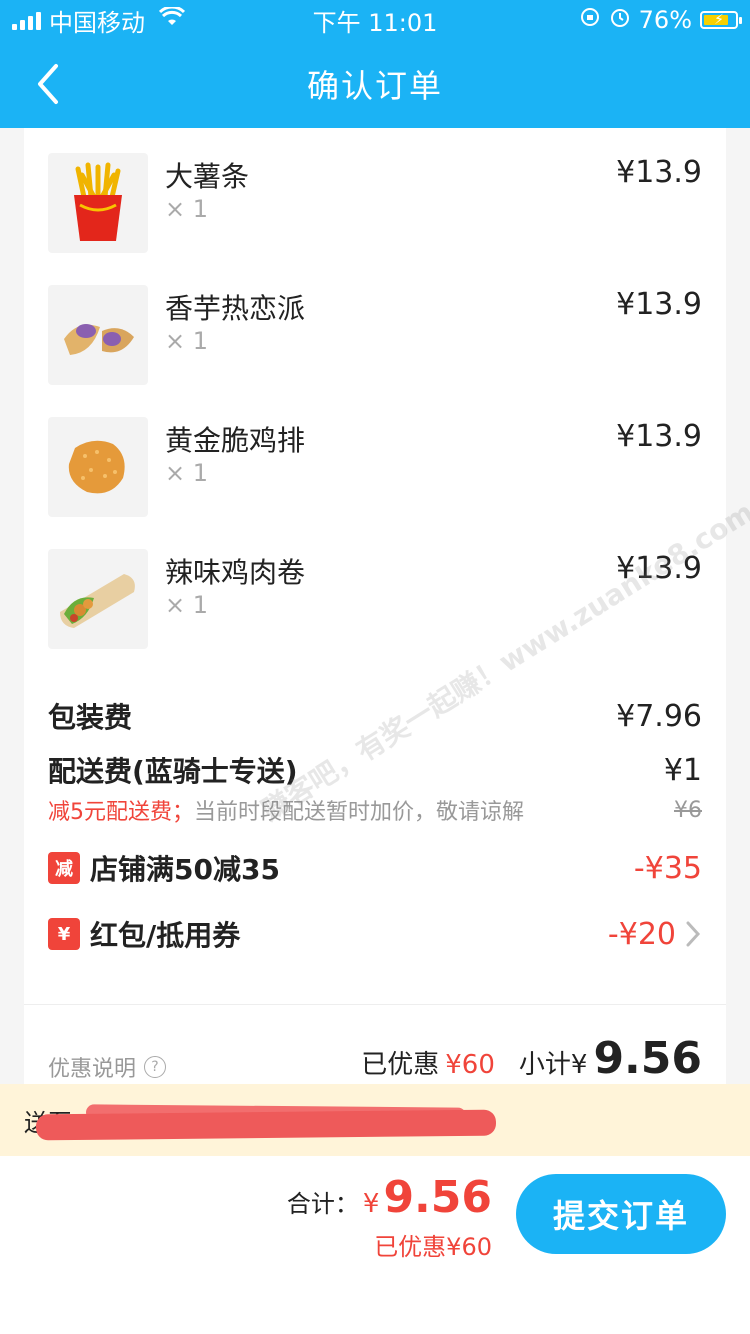 This screenshot has width=750, height=1334. What do you see at coordinates (121, 812) in the screenshot?
I see `delivery-discount-note: 减5元配送费；` at bounding box center [121, 812].